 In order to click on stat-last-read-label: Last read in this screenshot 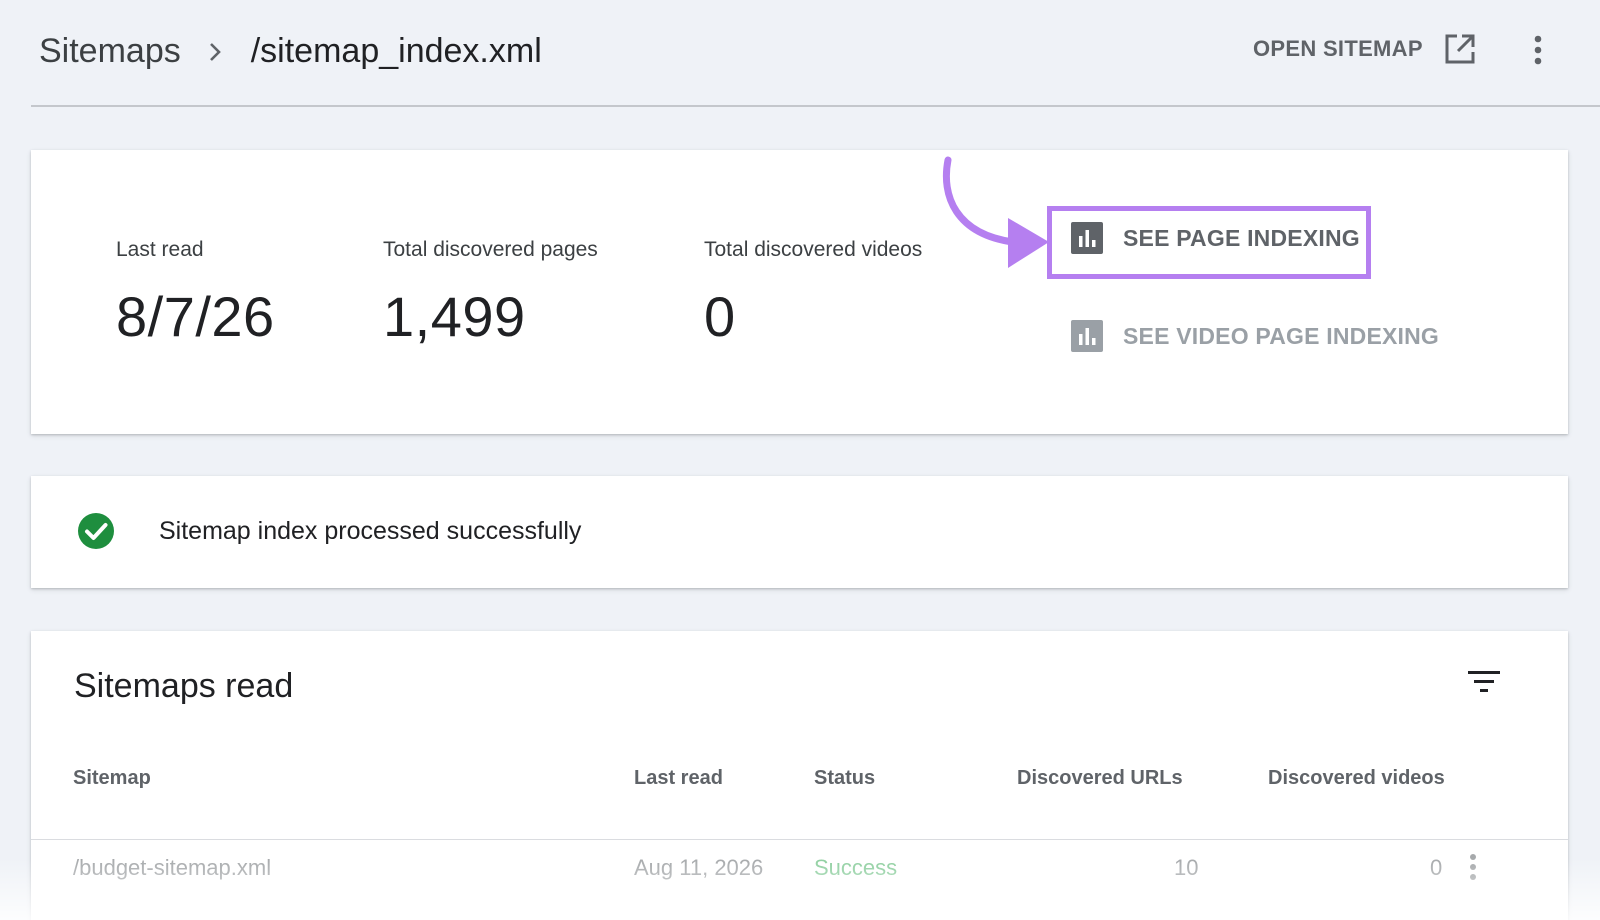, I will do `click(160, 249)`.